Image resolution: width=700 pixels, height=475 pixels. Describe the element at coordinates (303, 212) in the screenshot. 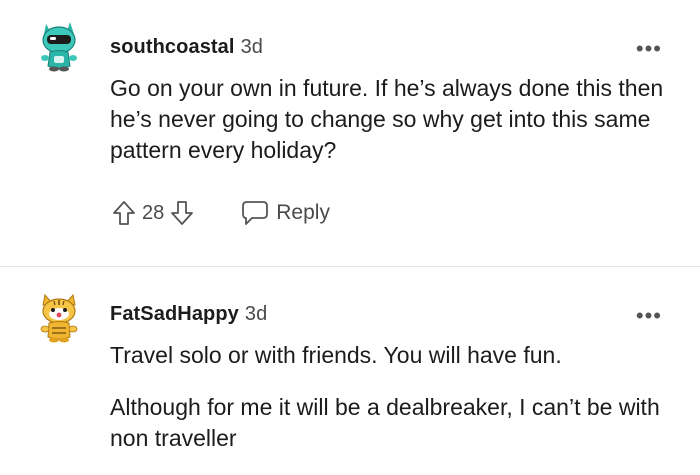

I see `reply-label: Reply` at that location.